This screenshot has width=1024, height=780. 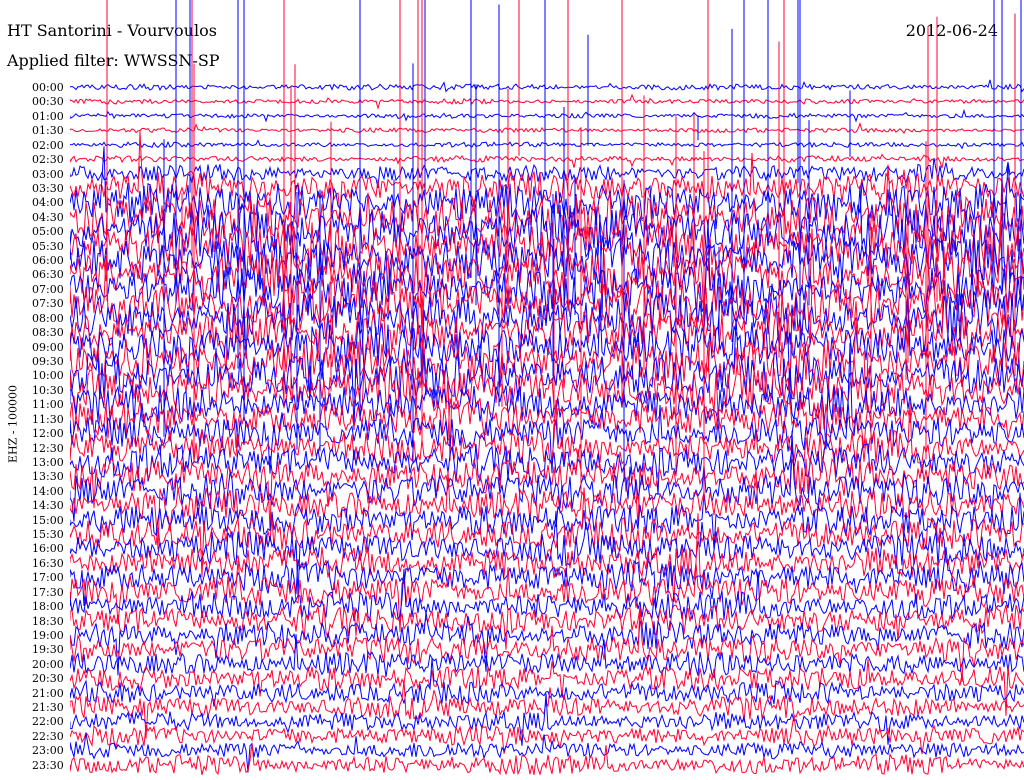 I want to click on time-tick-label: 09:30, so click(x=48, y=361).